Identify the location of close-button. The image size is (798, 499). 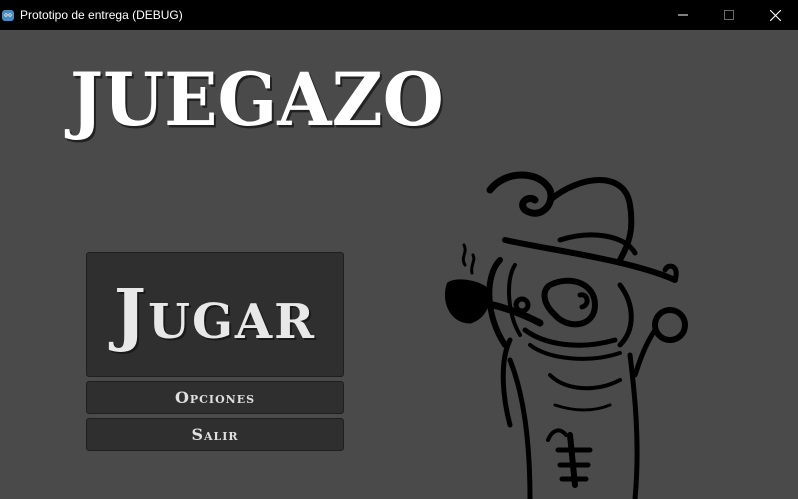
(775, 15).